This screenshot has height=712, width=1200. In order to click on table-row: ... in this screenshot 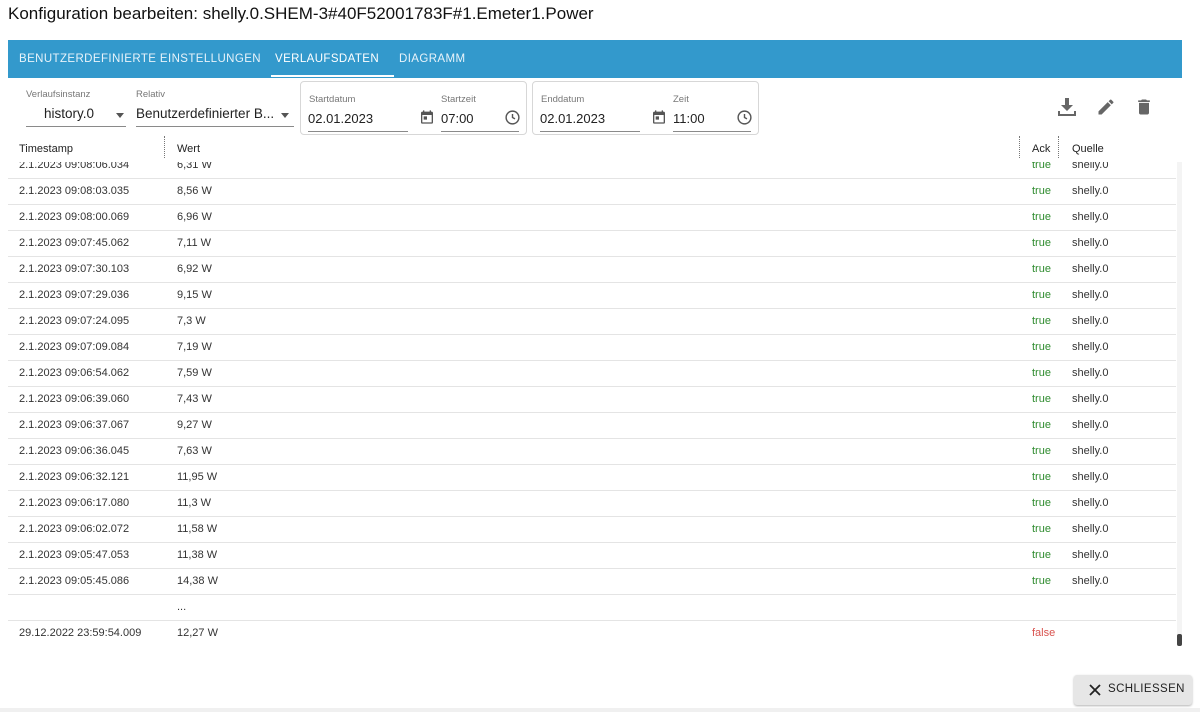, I will do `click(592, 607)`.